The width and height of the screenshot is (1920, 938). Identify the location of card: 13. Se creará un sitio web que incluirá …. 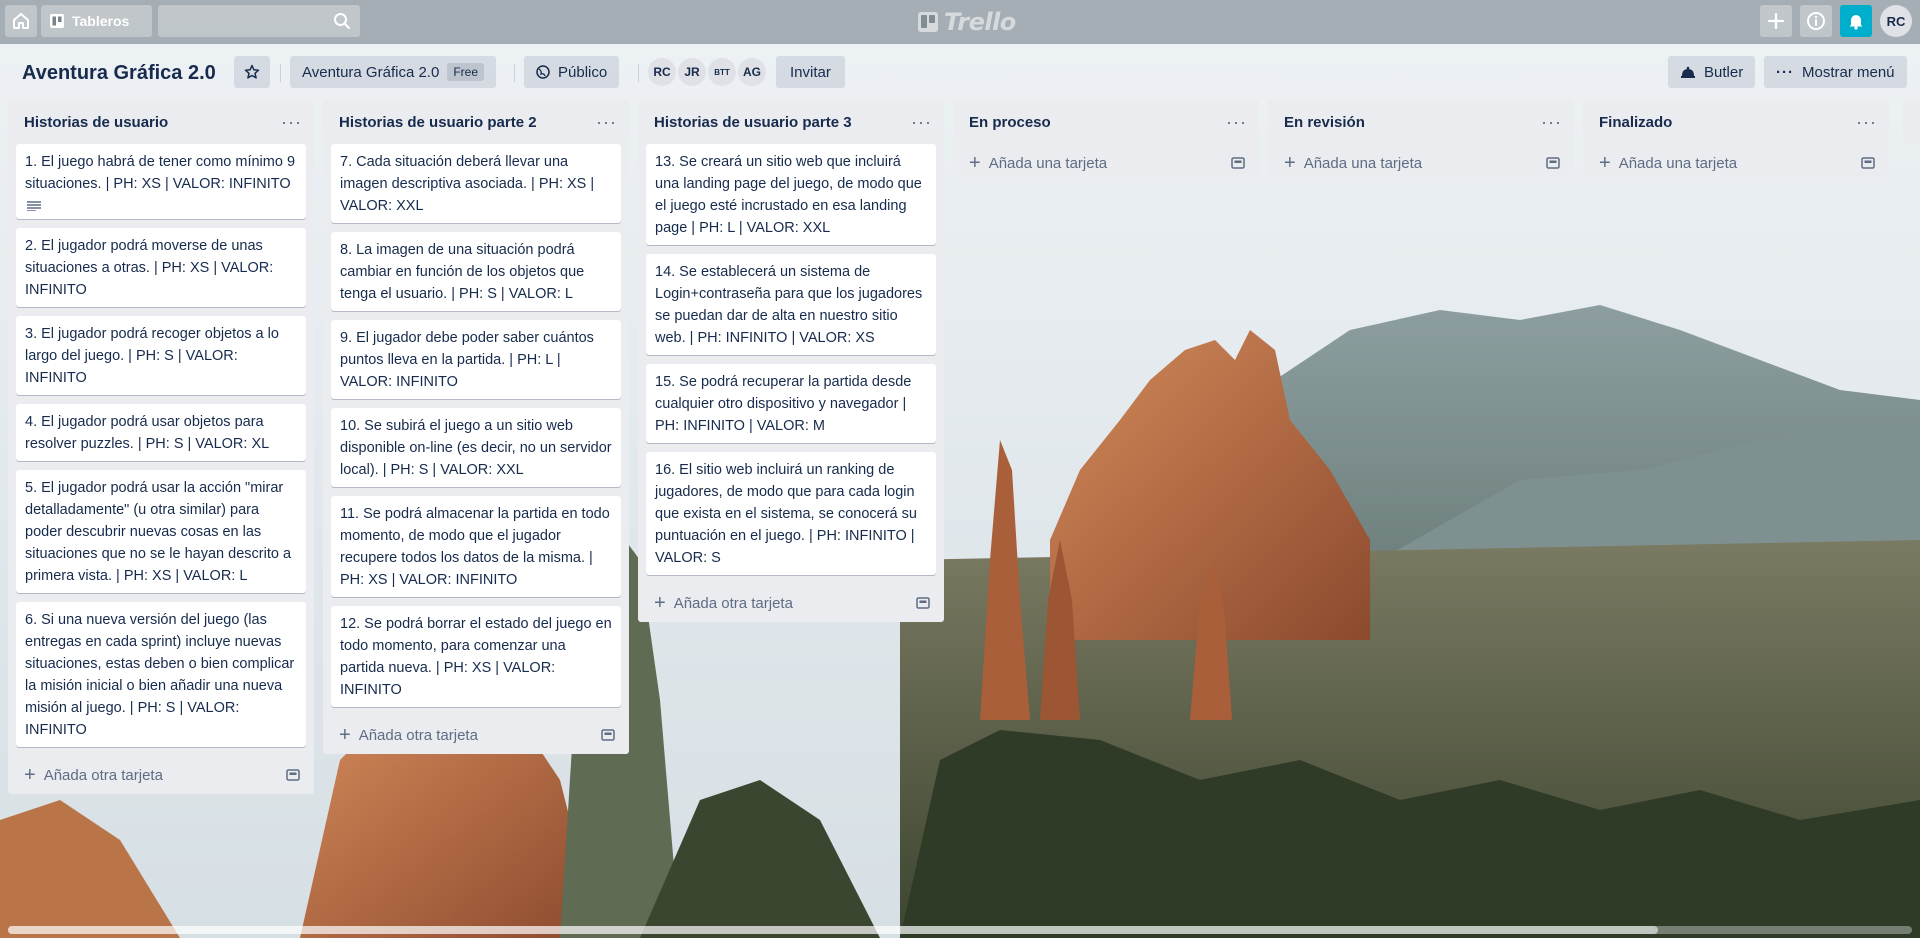
(791, 194).